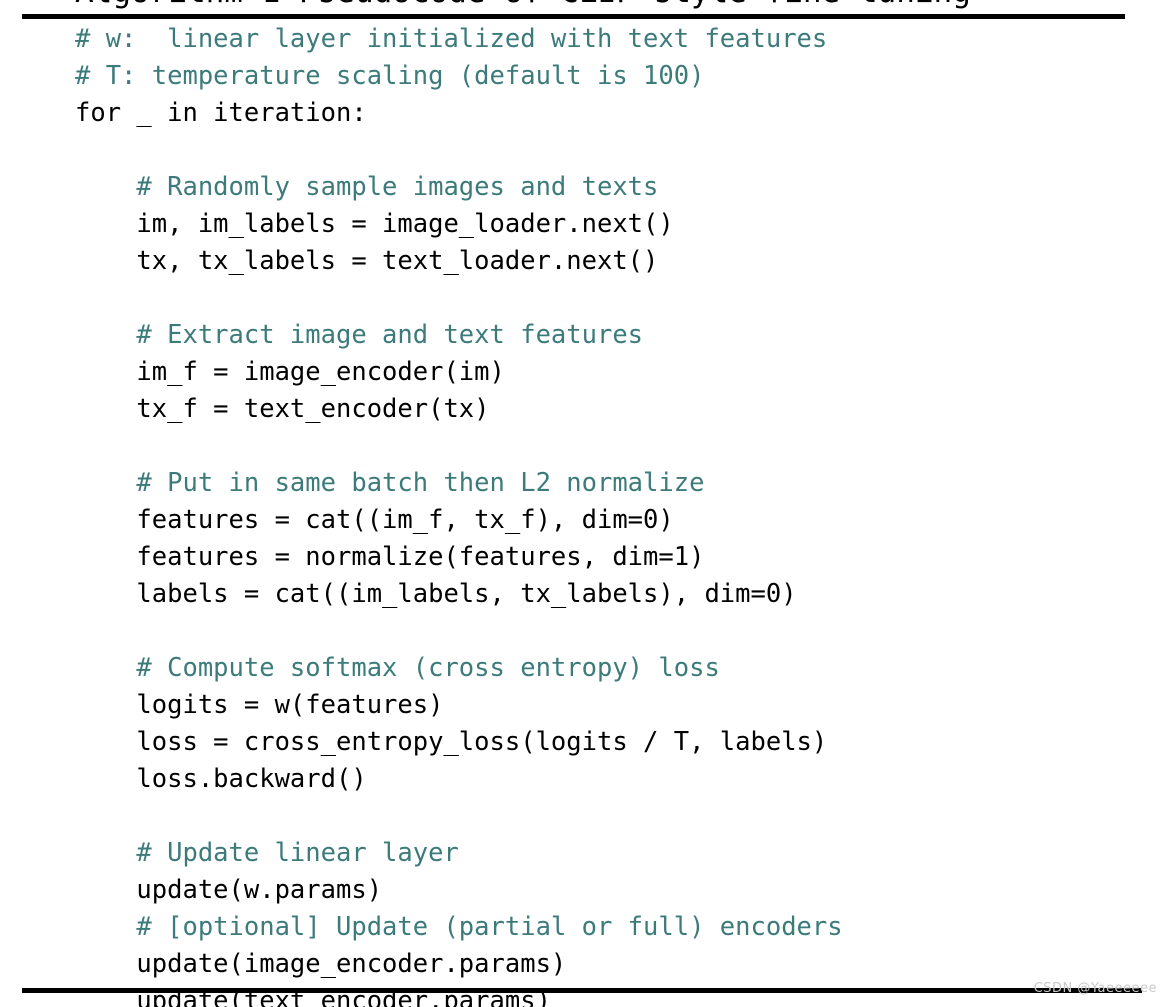 The height and width of the screenshot is (1007, 1163). Describe the element at coordinates (259, 705) in the screenshot. I see `code-line: logits = w(features)` at that location.